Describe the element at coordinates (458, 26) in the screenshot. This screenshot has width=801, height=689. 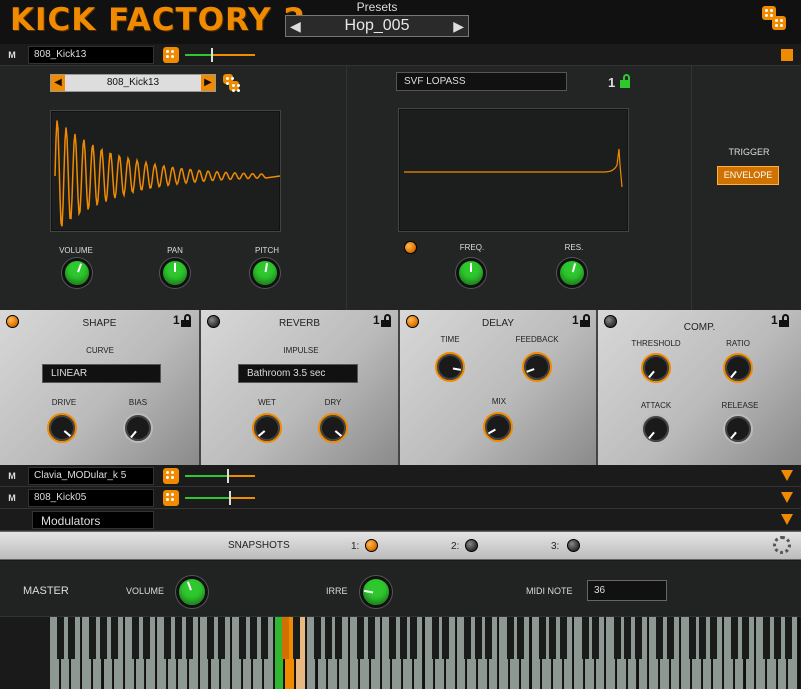
I see `preset-next-button: ▶` at that location.